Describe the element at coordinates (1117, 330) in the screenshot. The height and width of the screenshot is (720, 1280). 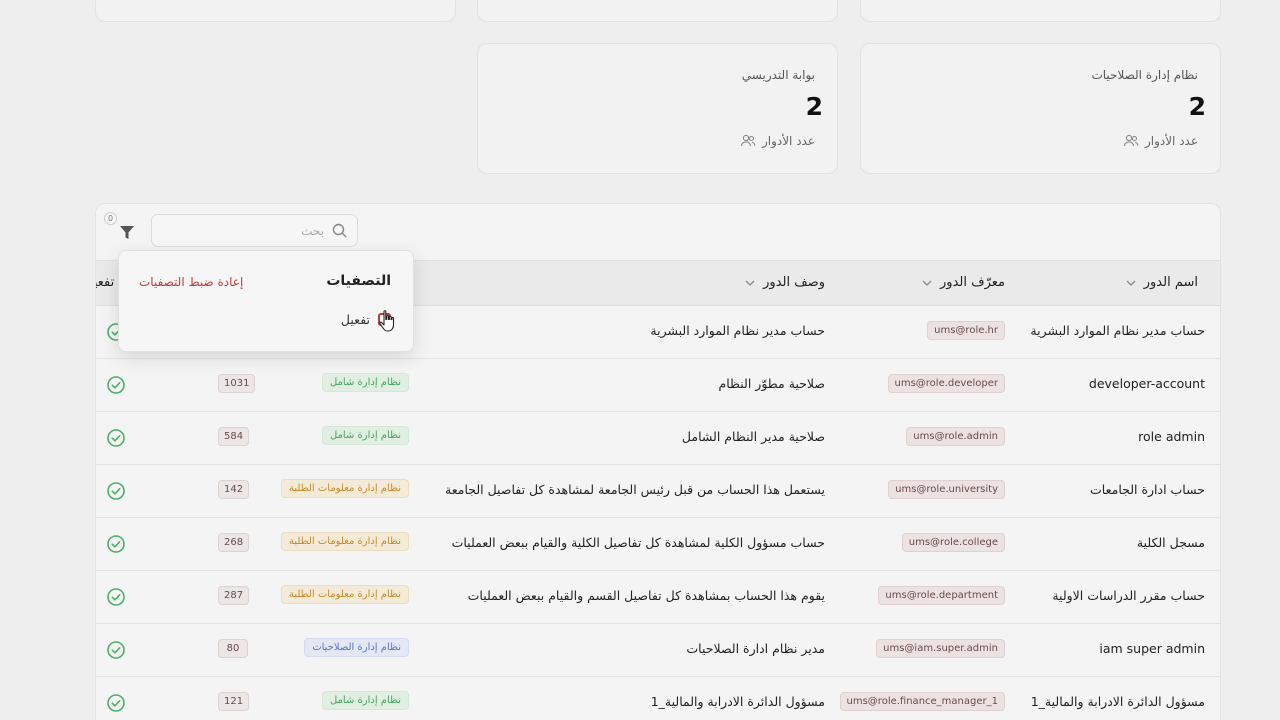
I see `role-name: حساب مدير نظام الموارد البشرية` at that location.